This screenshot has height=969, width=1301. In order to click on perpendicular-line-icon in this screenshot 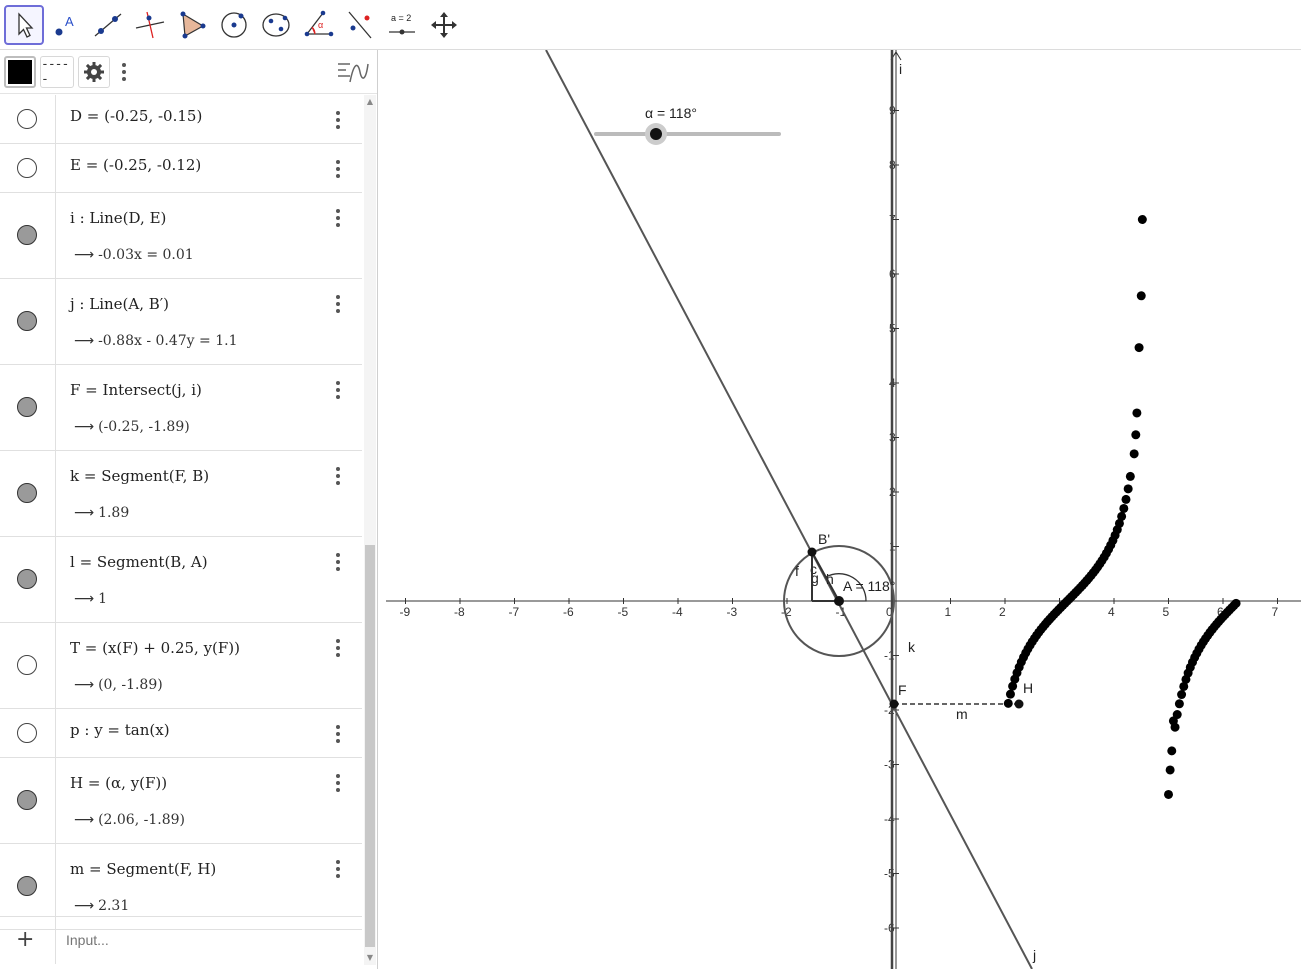, I will do `click(150, 24)`.